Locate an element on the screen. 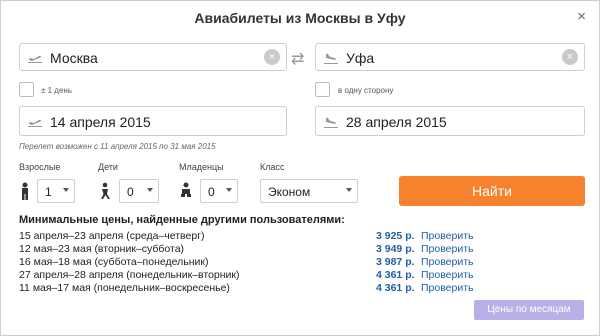 This screenshot has width=600, height=336. close-icon: × is located at coordinates (581, 16).